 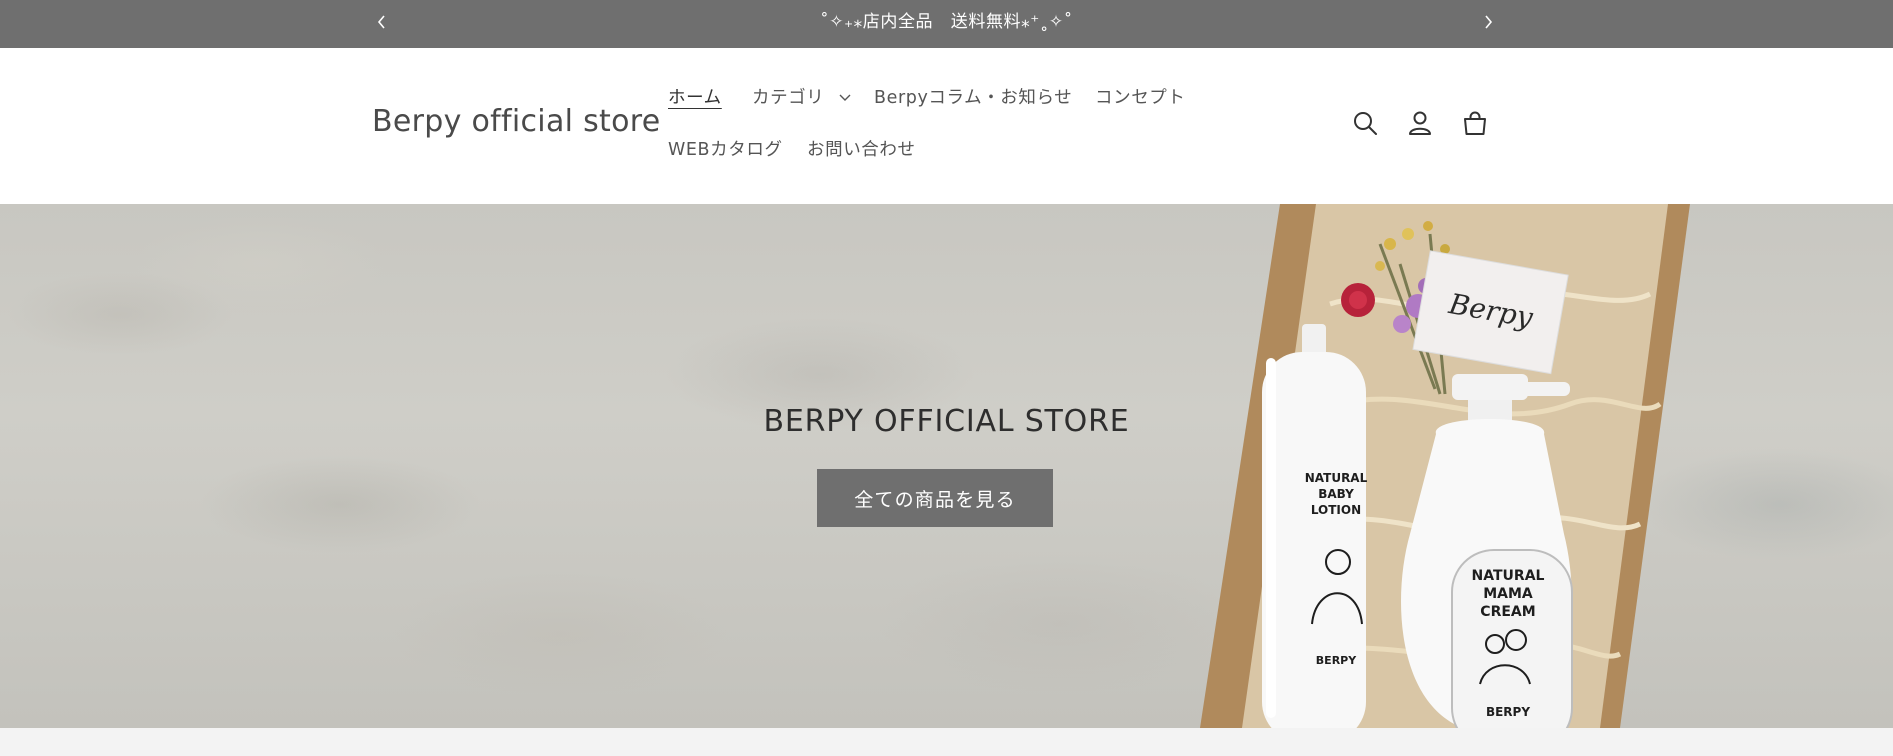 I want to click on nav-category: カテゴリ, so click(x=801, y=96).